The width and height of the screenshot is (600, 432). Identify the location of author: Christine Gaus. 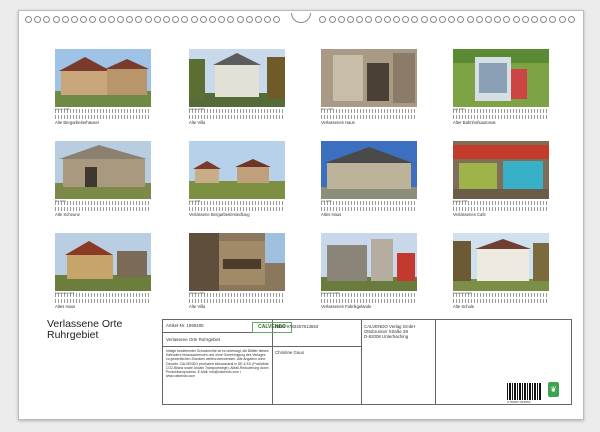
(290, 352).